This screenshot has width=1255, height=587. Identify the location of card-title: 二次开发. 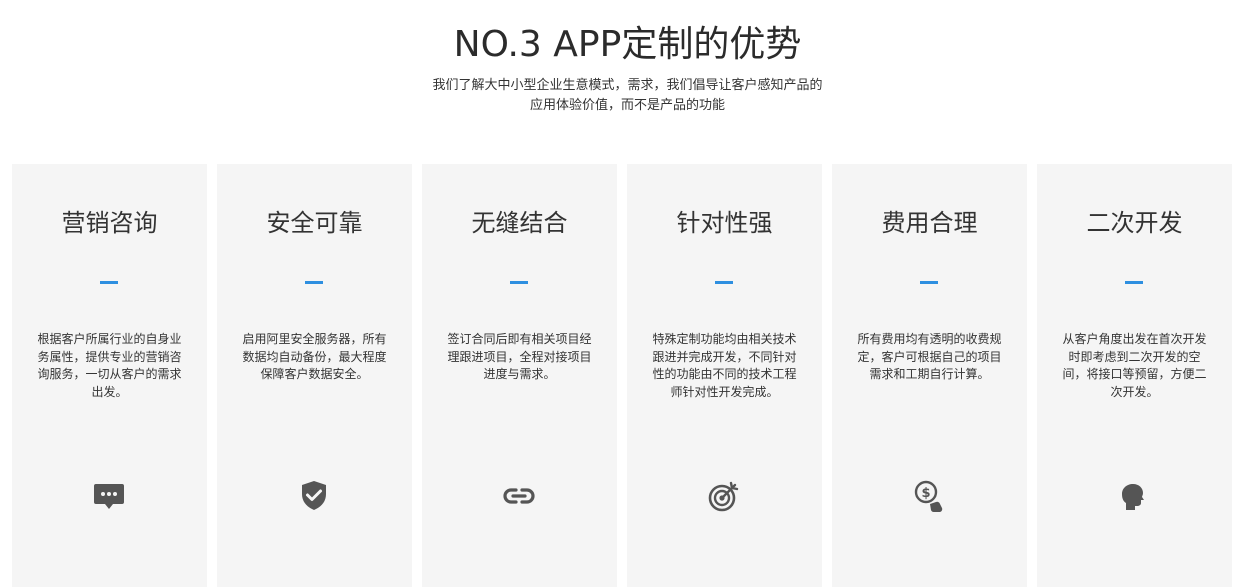
(1134, 223).